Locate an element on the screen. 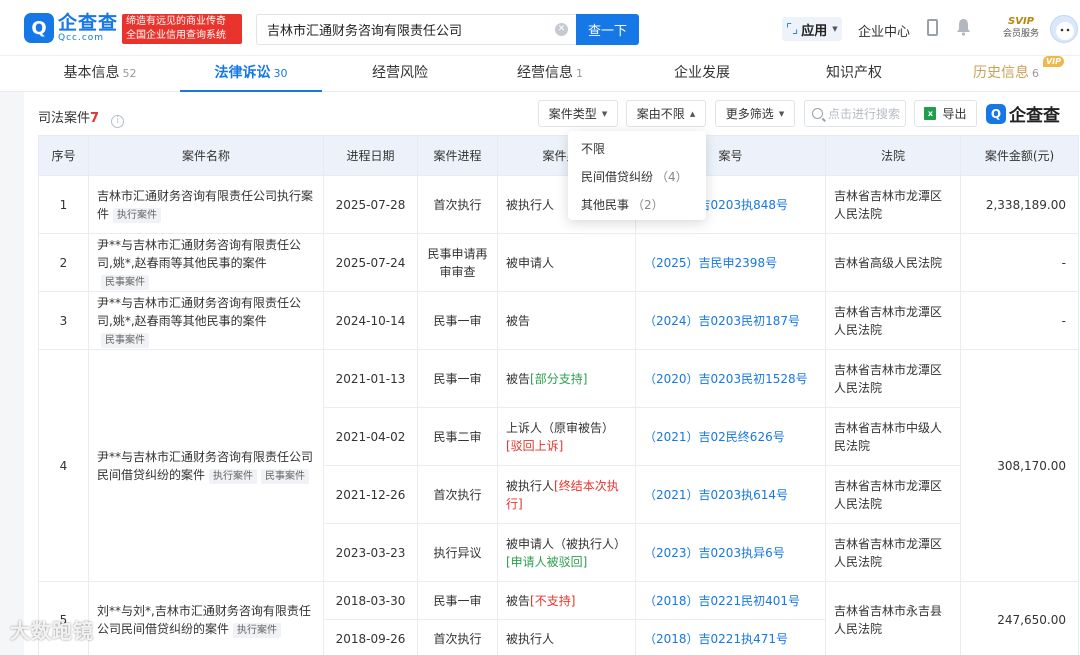  avatar is located at coordinates (1064, 29).